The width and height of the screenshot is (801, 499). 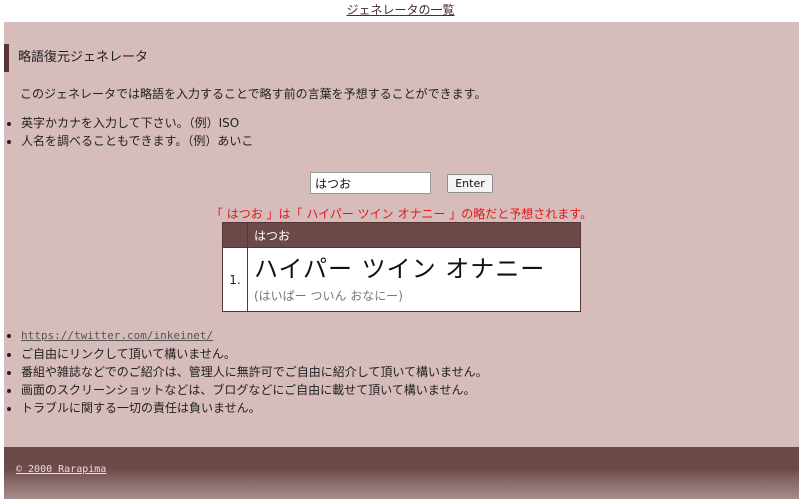 I want to click on list-item: 番組や雑誌などでのご紹介は、管理人に無許可でご自由に紹介して頂いて構いません。, so click(x=254, y=372).